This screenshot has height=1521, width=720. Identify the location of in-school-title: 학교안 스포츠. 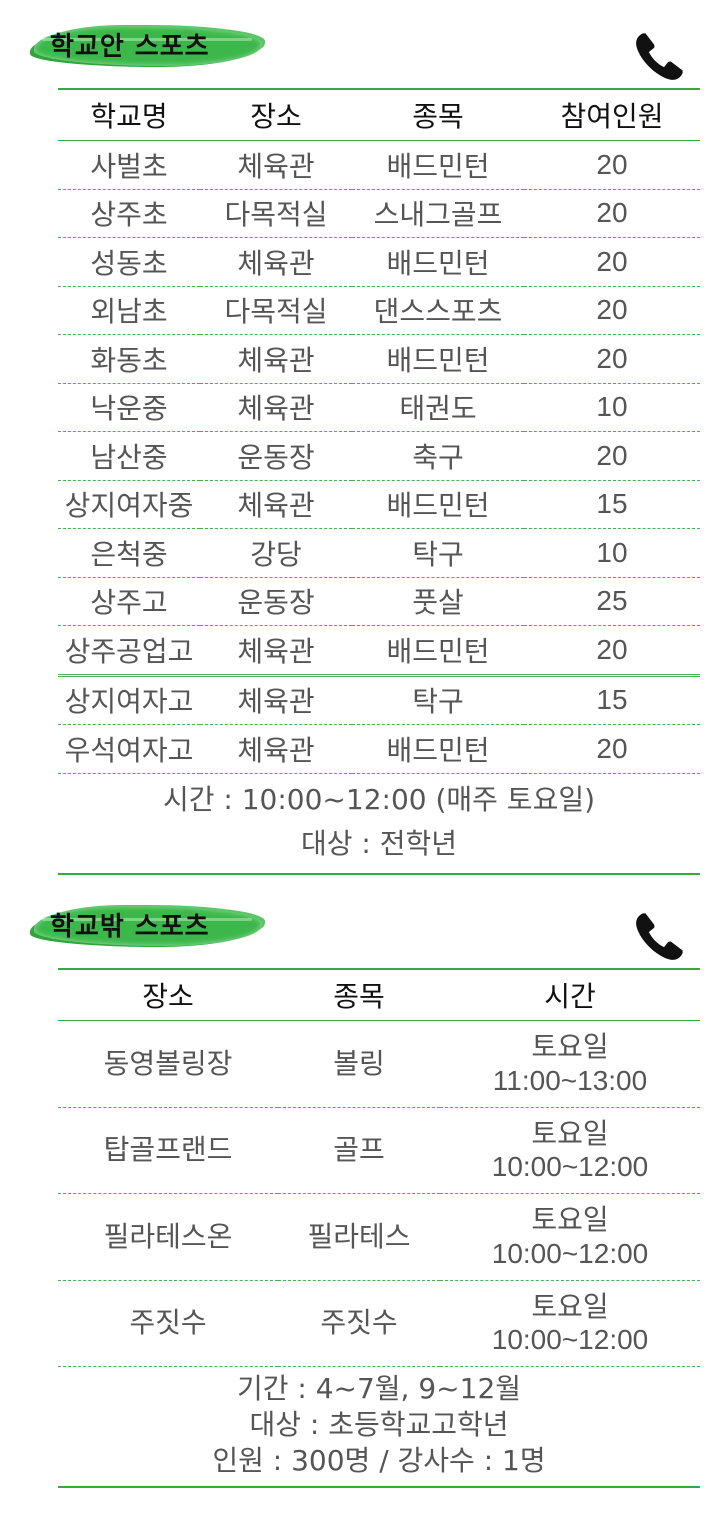
(130, 47).